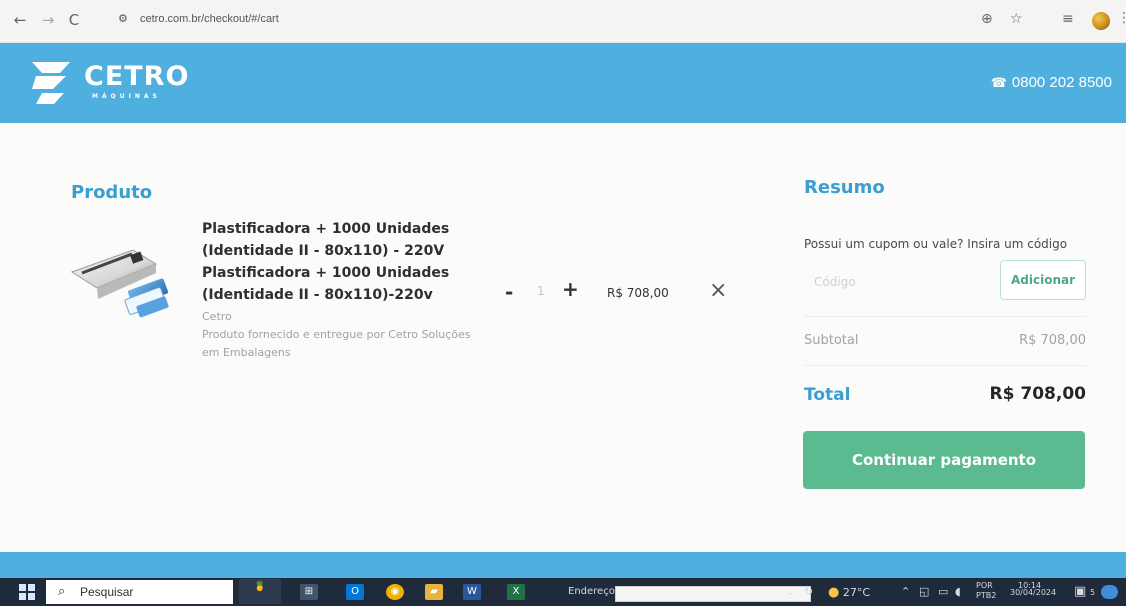 The height and width of the screenshot is (606, 1126). What do you see at coordinates (844, 187) in the screenshot?
I see `summary-heading: Resumo` at bounding box center [844, 187].